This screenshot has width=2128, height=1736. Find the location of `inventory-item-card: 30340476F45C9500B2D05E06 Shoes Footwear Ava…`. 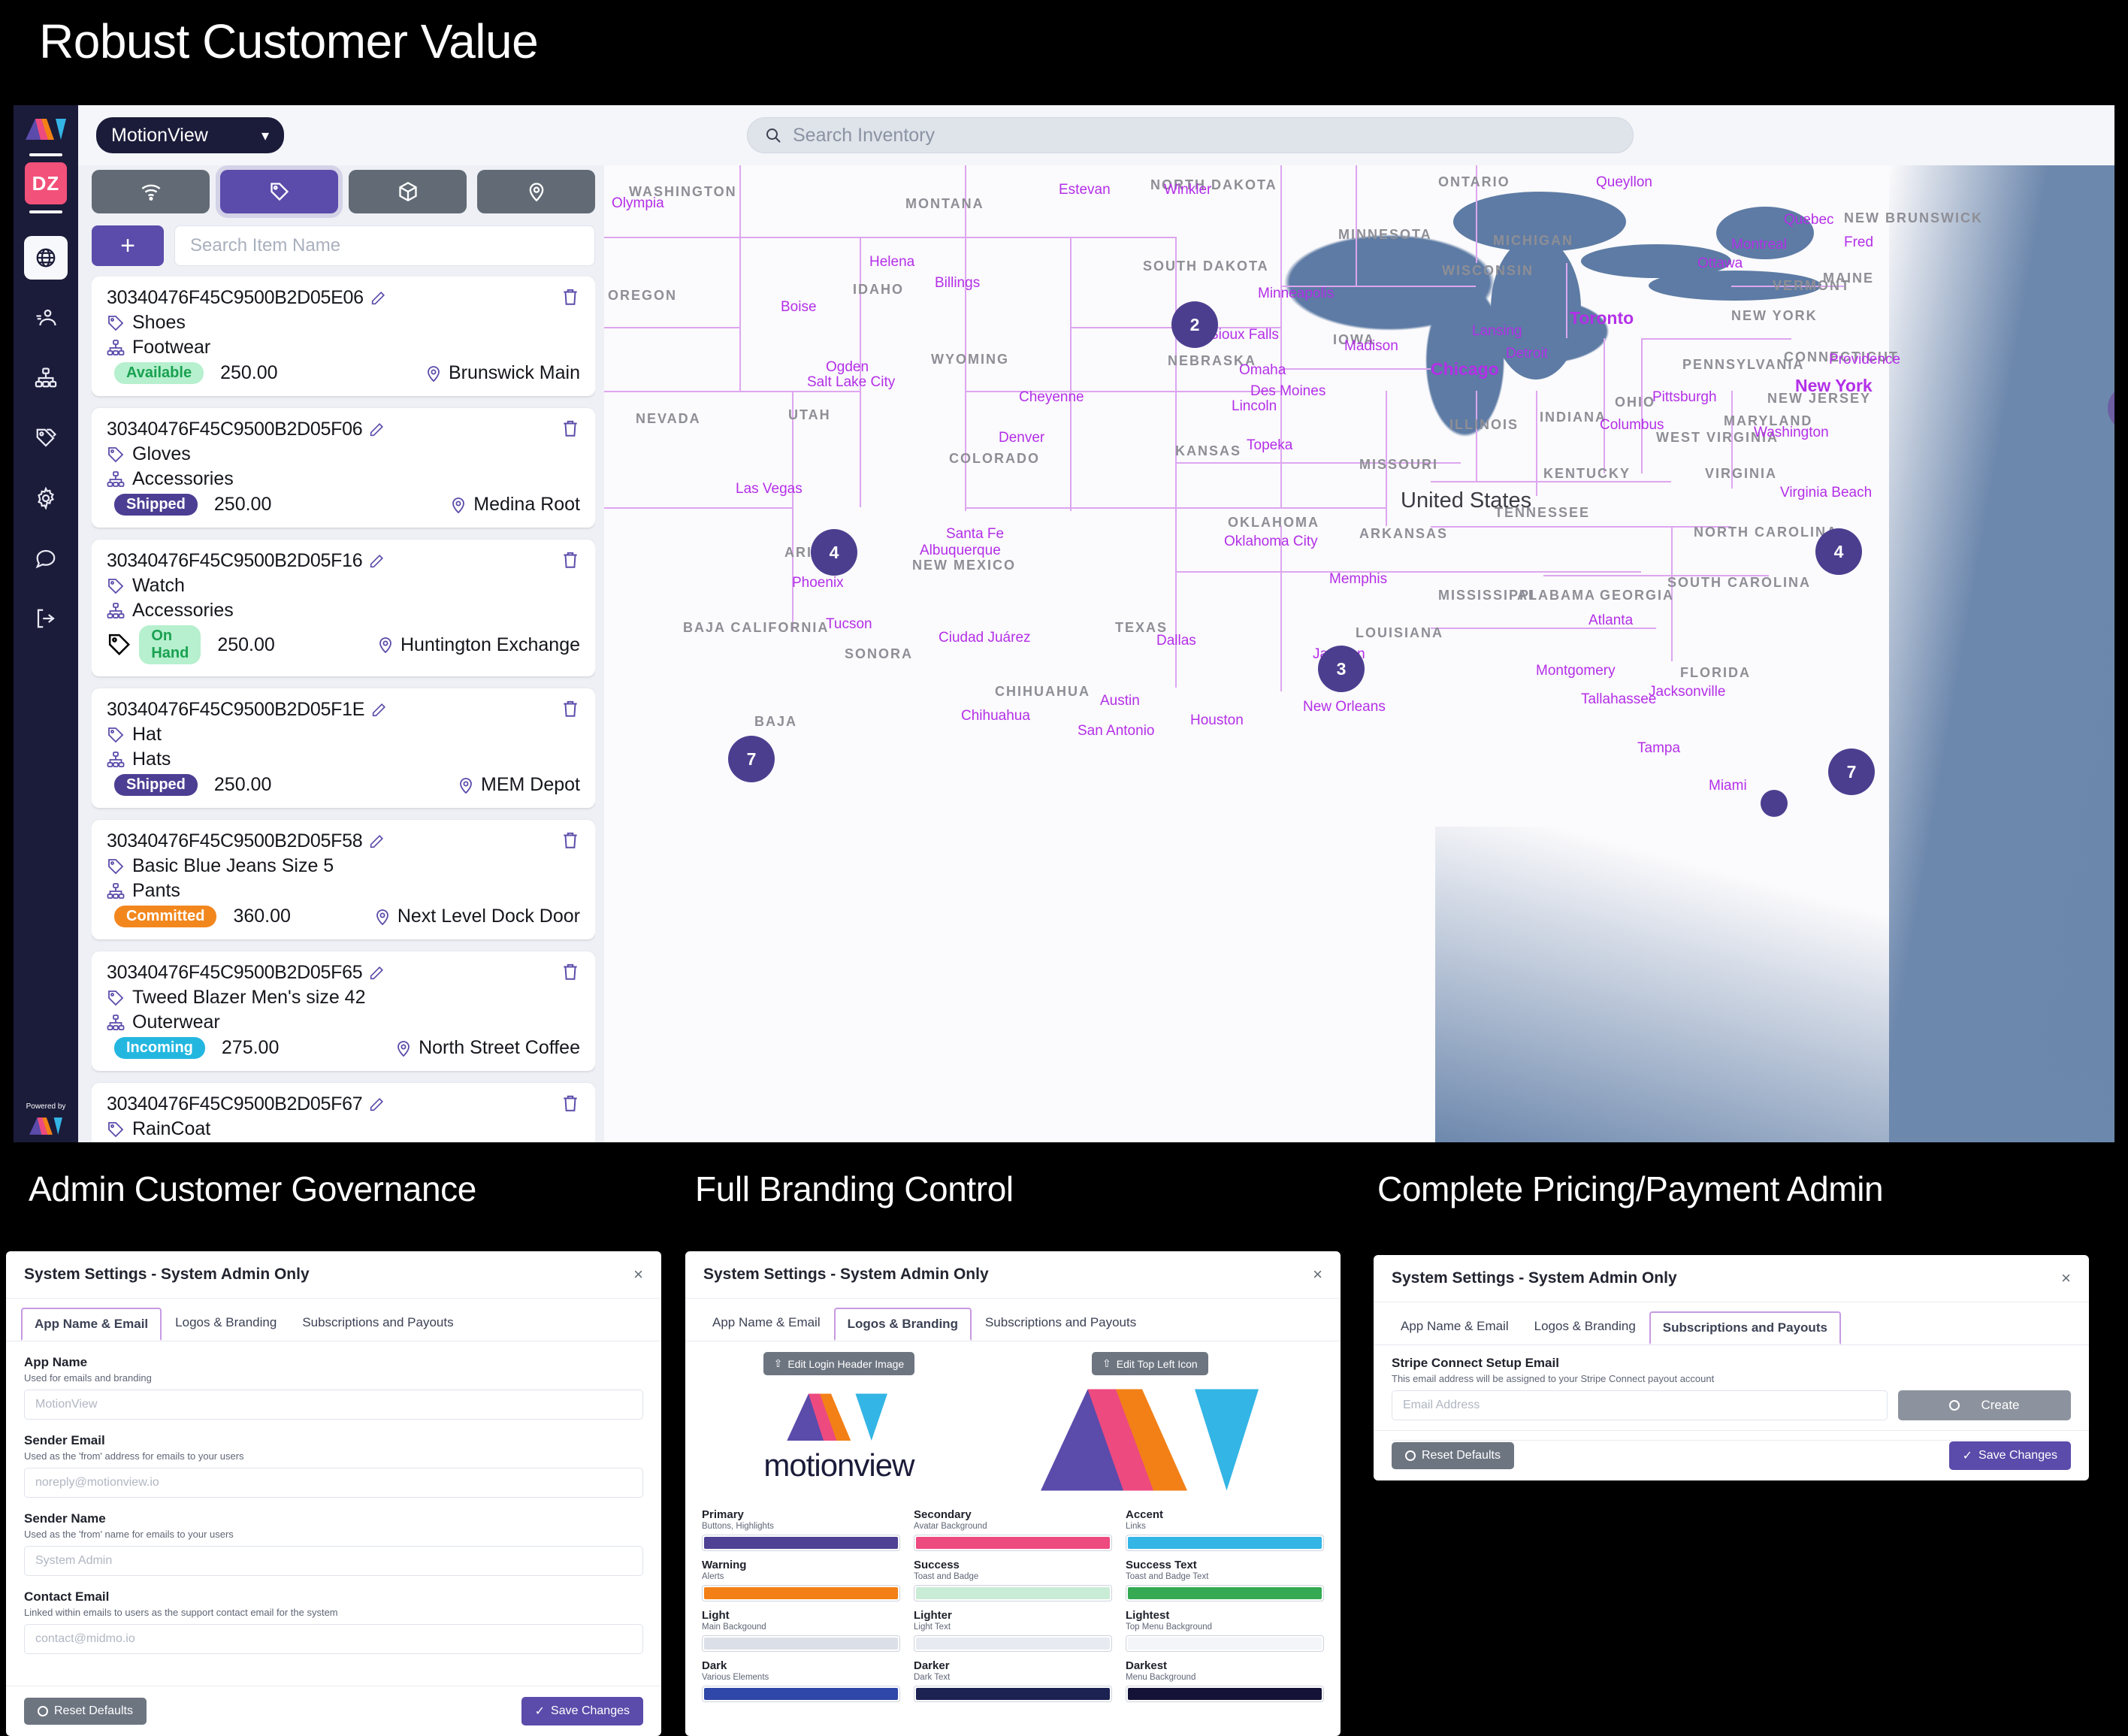

inventory-item-card: 30340476F45C9500B2D05E06 Shoes Footwear Ava… is located at coordinates (343, 336).